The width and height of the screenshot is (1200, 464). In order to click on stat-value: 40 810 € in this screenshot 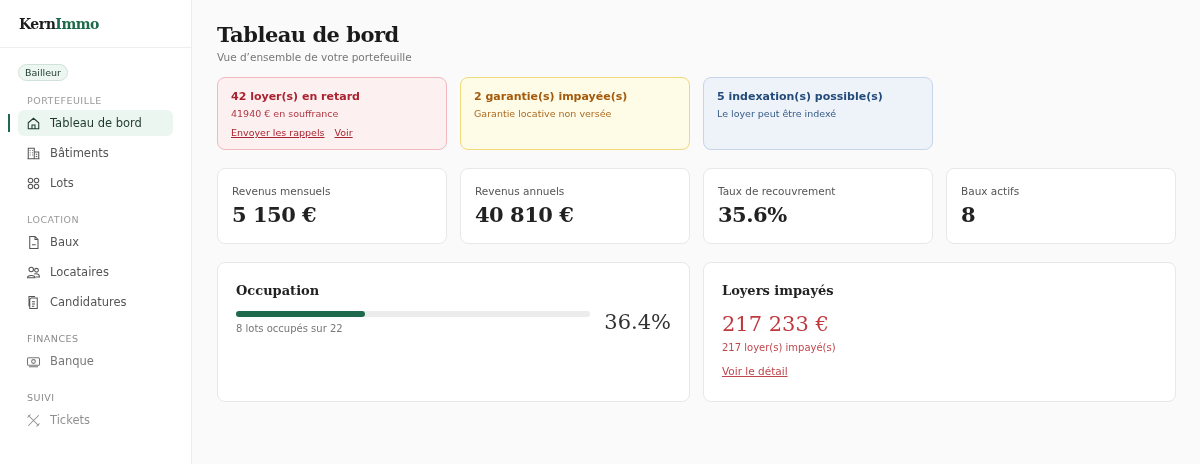, I will do `click(525, 214)`.